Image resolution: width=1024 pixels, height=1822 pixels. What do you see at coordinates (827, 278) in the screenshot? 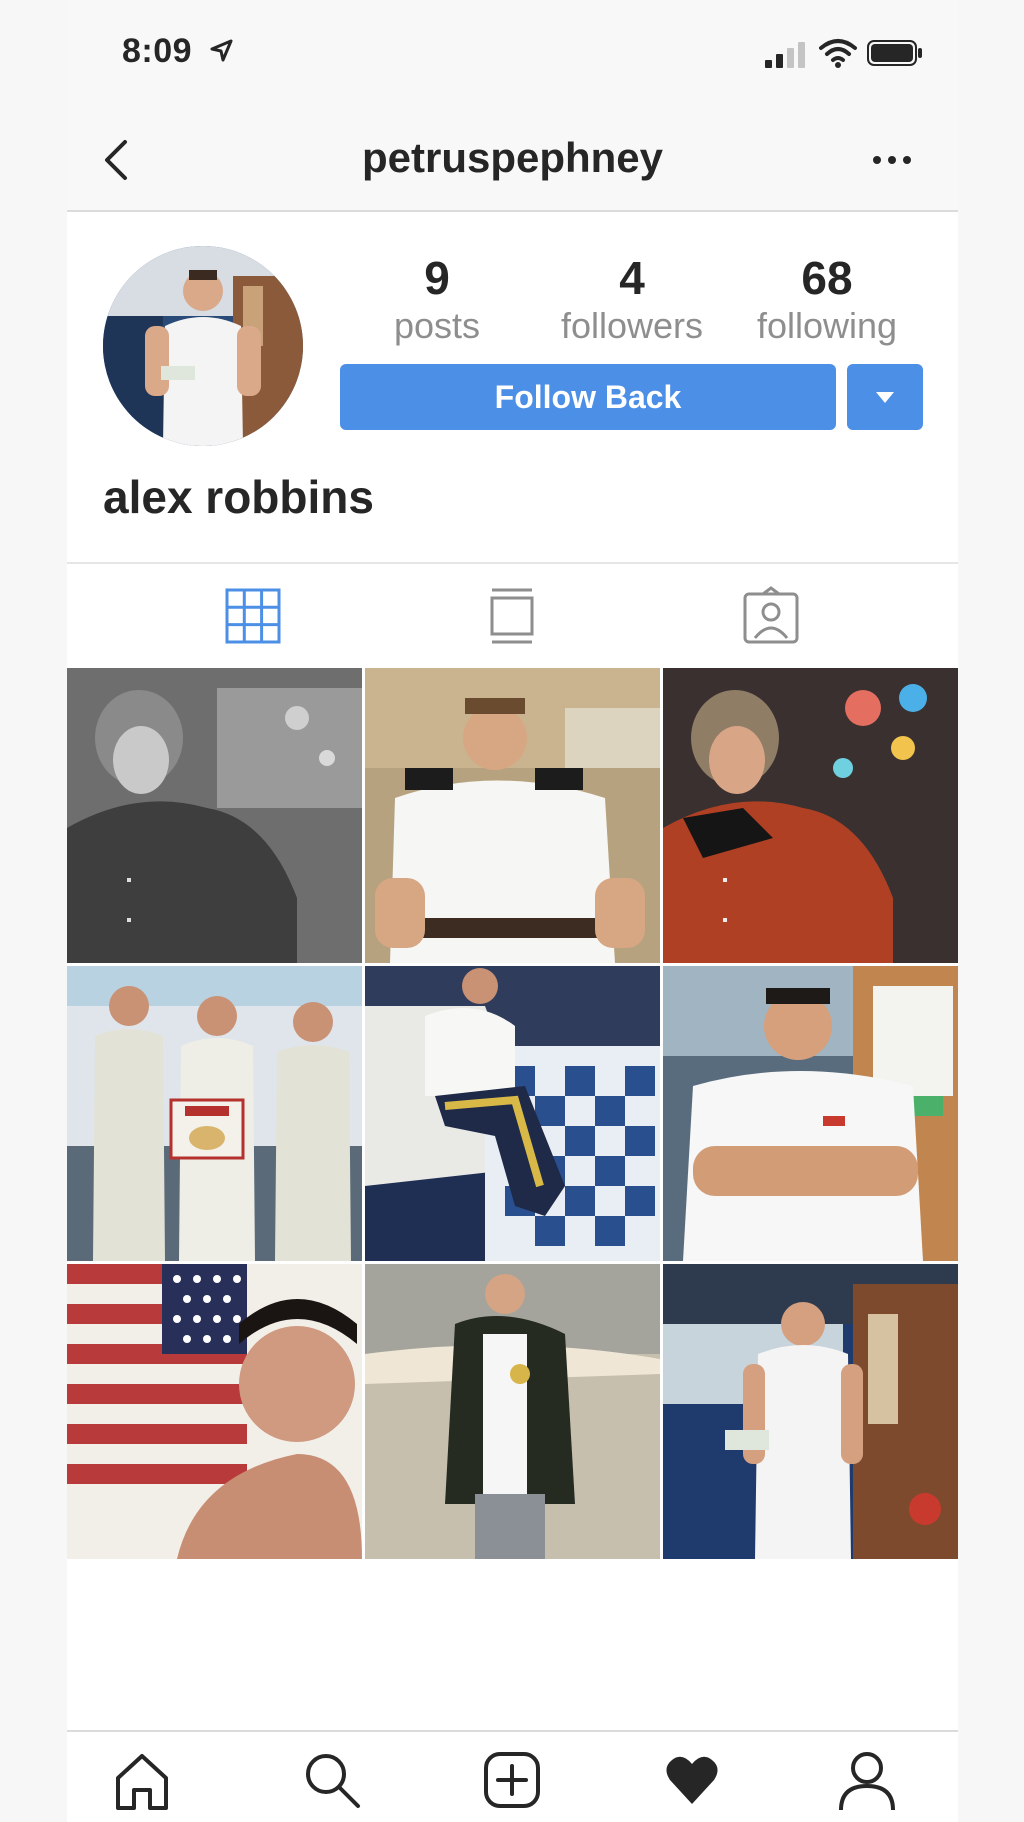
I see `following-count: 68` at bounding box center [827, 278].